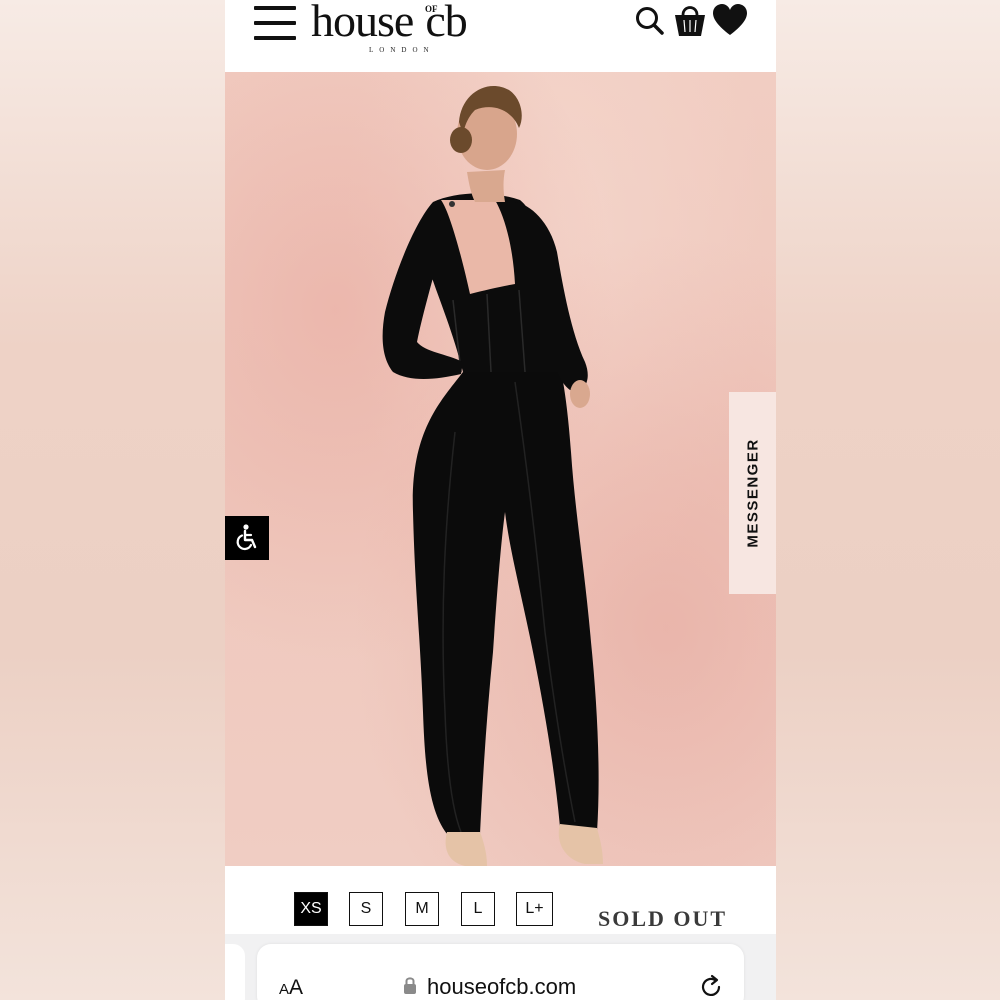 This screenshot has height=1000, width=1000. What do you see at coordinates (534, 909) in the screenshot?
I see `size-option-l-plus: L+` at bounding box center [534, 909].